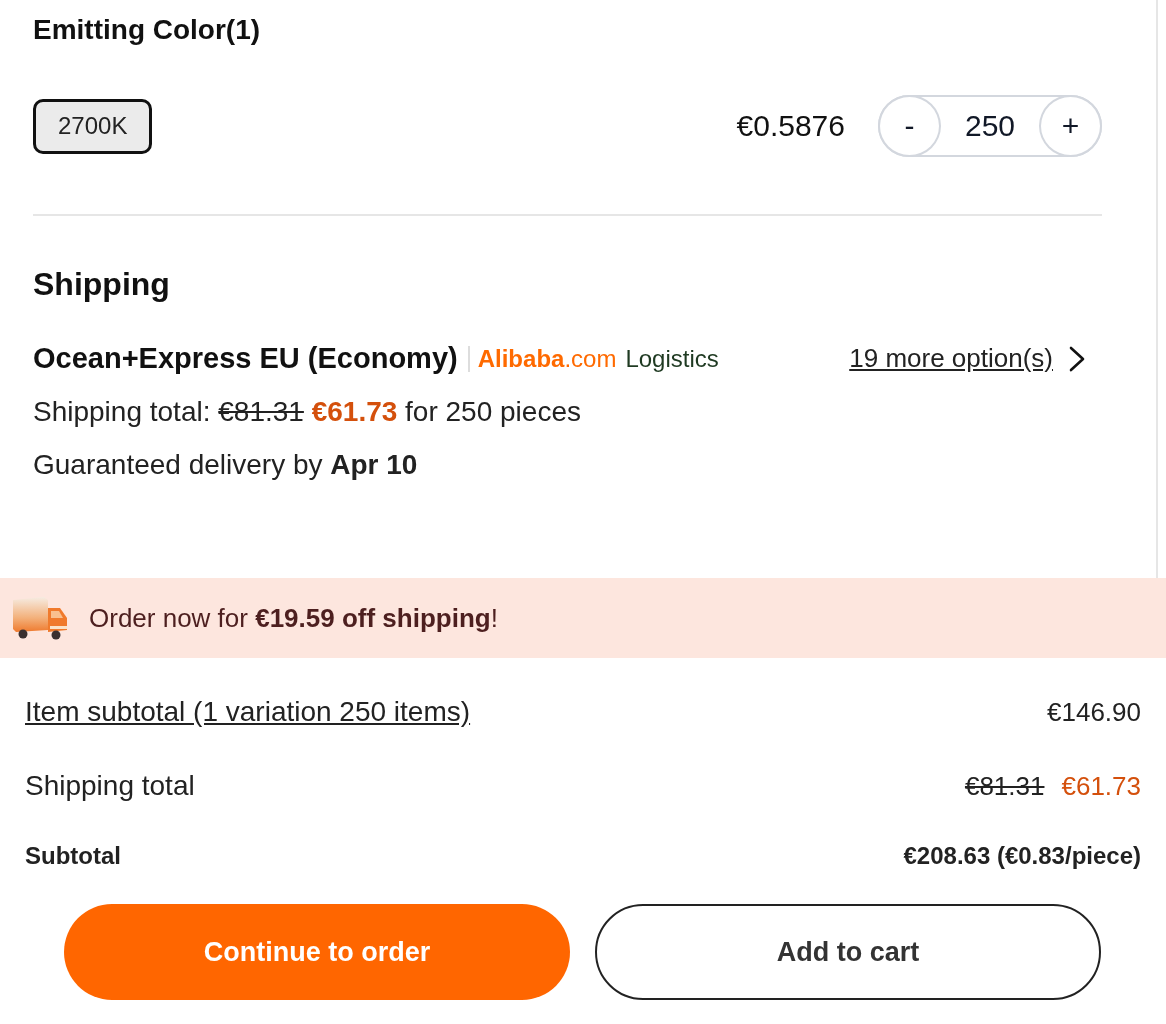  What do you see at coordinates (1070, 126) in the screenshot?
I see `increment-button: +` at bounding box center [1070, 126].